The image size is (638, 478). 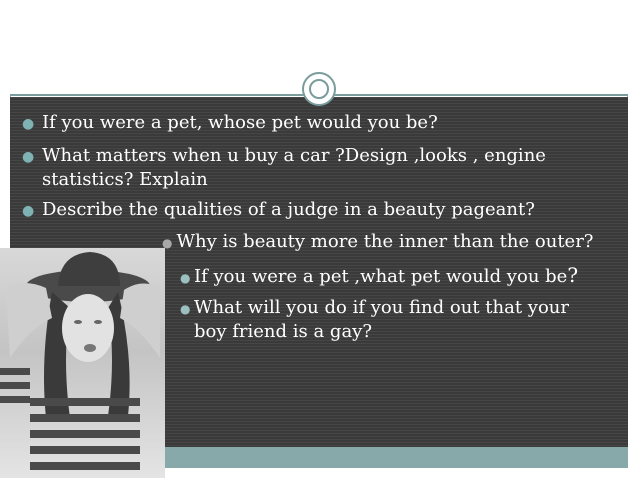 I want to click on woman-in-hat-photo, so click(x=82, y=363).